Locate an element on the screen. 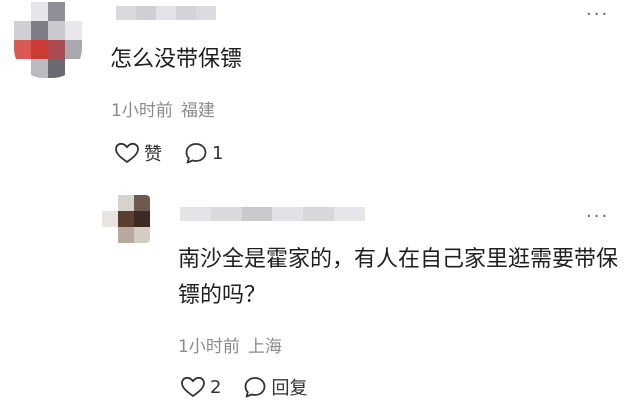 Image resolution: width=640 pixels, height=406 pixels. comment-text: 怎么没带保镖 is located at coordinates (176, 59).